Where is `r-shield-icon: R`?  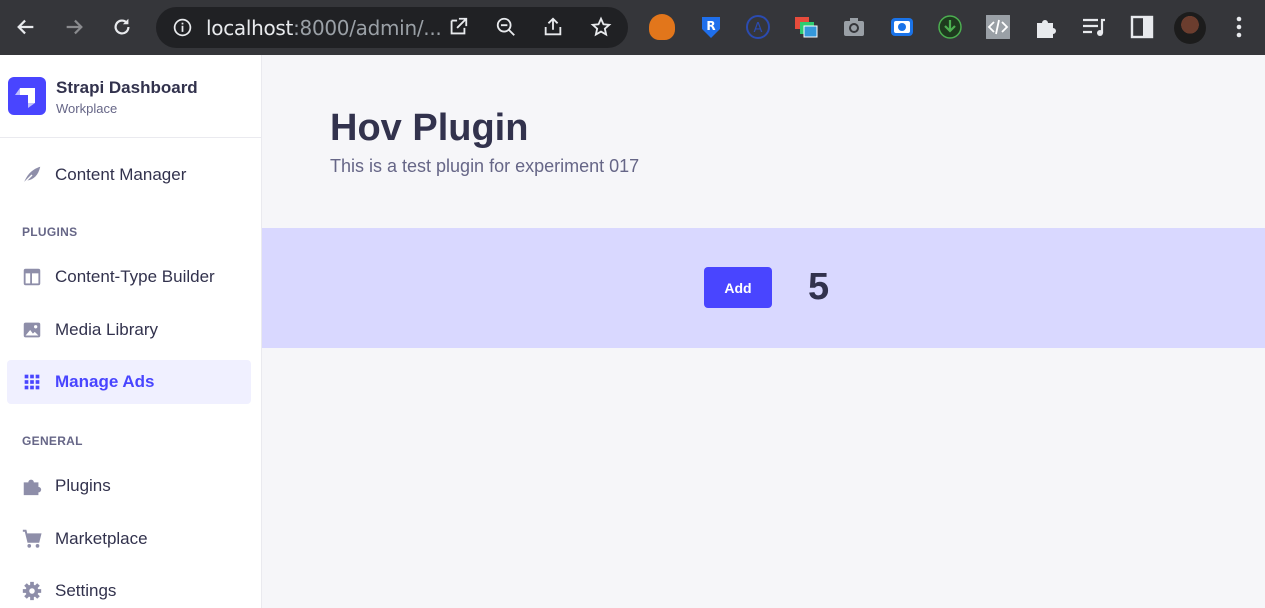
r-shield-icon: R is located at coordinates (711, 27).